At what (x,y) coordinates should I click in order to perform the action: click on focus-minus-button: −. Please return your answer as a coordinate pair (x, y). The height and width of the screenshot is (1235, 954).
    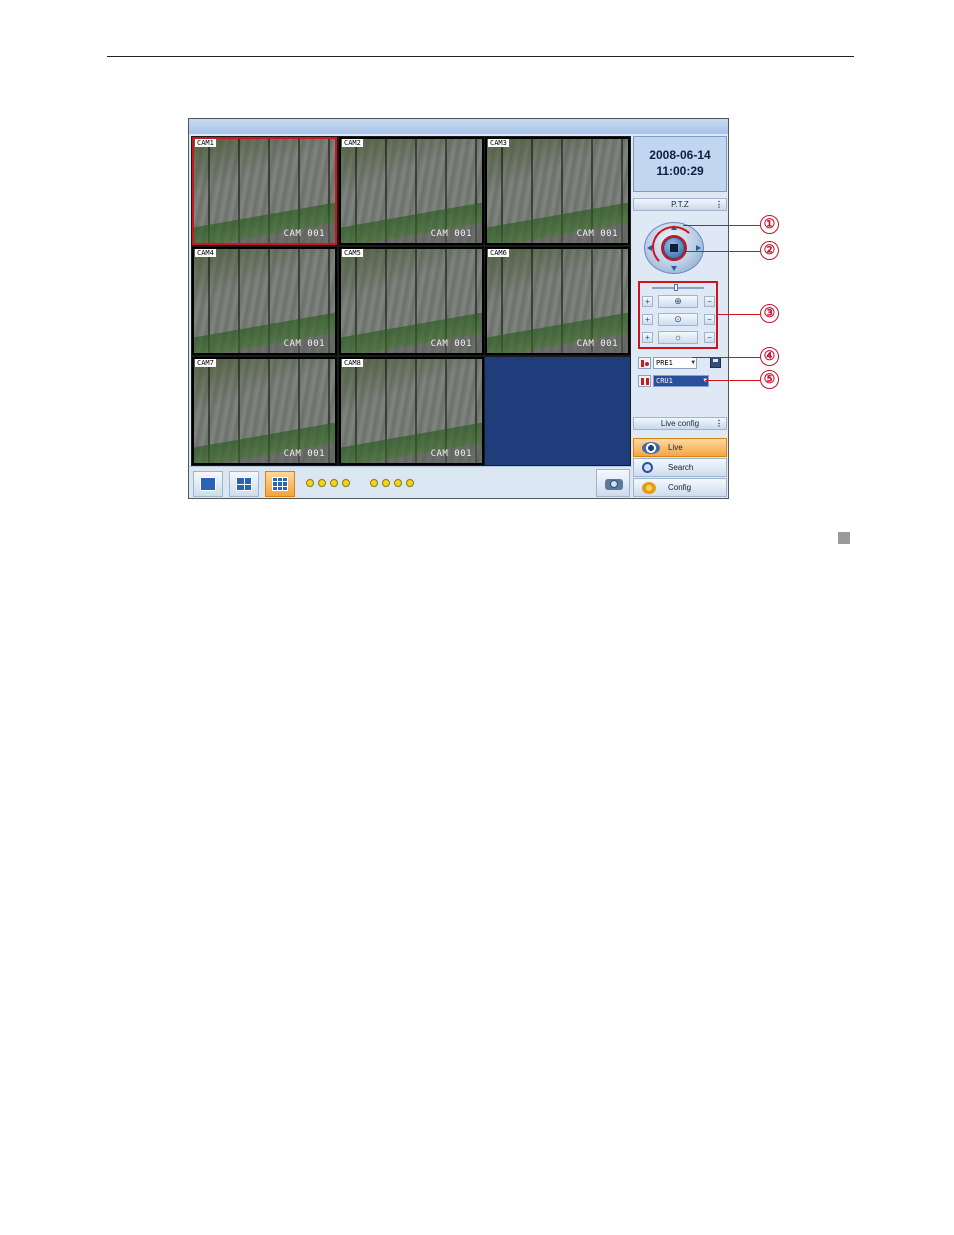
    Looking at the image, I should click on (709, 301).